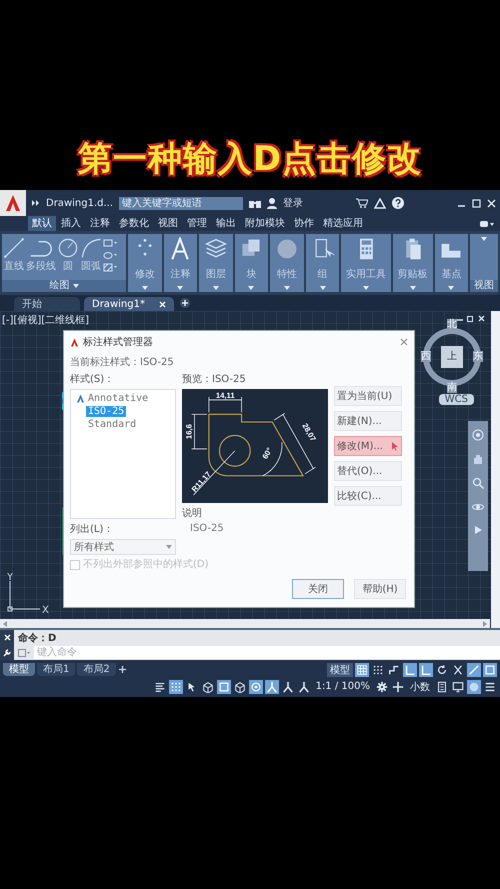 Image resolution: width=500 pixels, height=889 pixels. Describe the element at coordinates (380, 203) in the screenshot. I see `network-icon` at that location.